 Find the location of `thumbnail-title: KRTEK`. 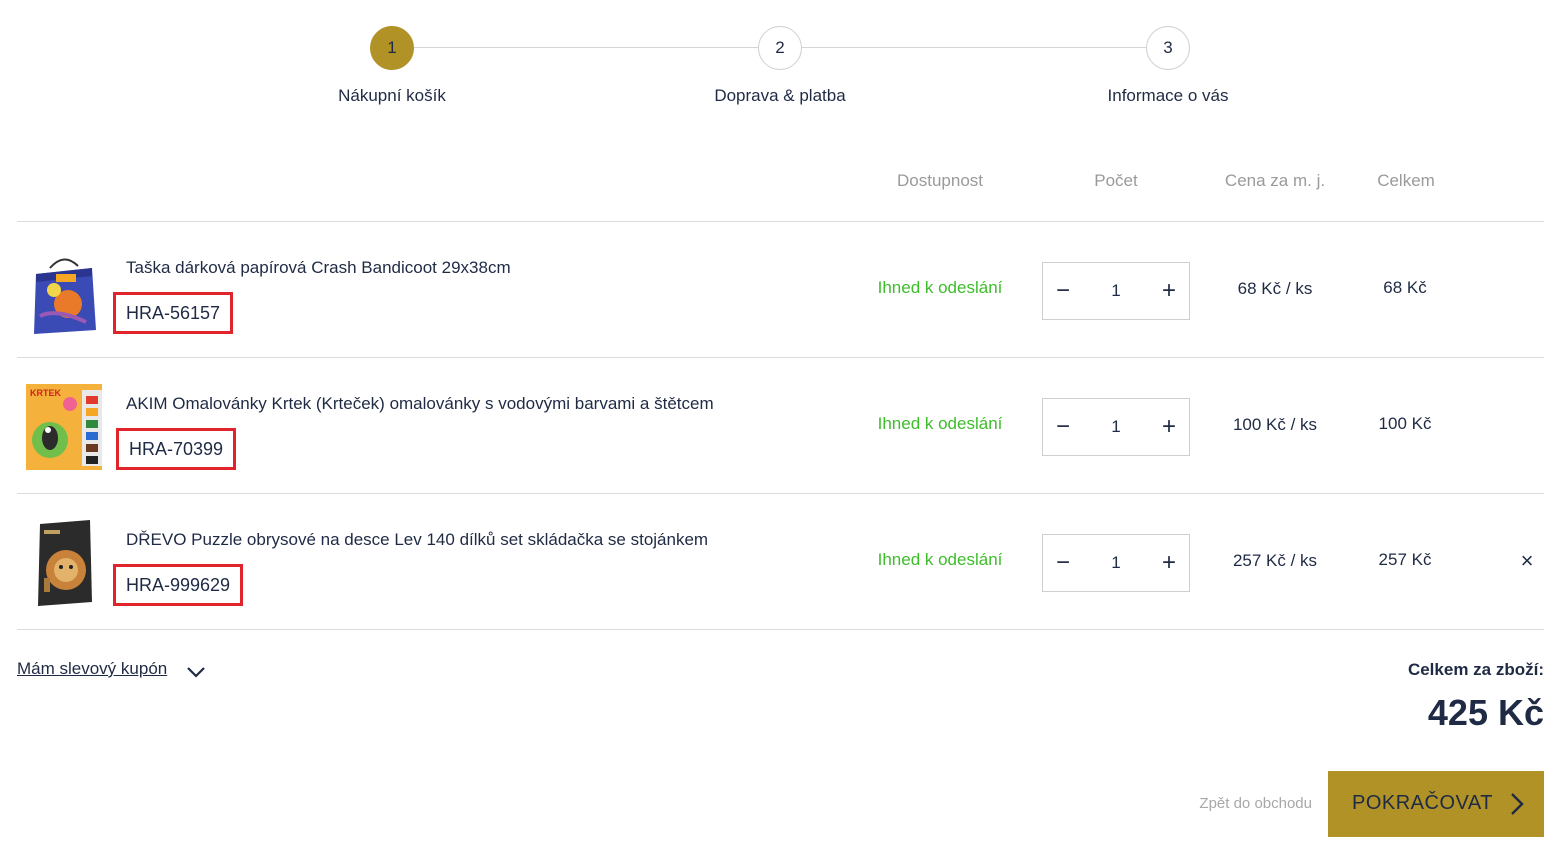

thumbnail-title: KRTEK is located at coordinates (45, 393).